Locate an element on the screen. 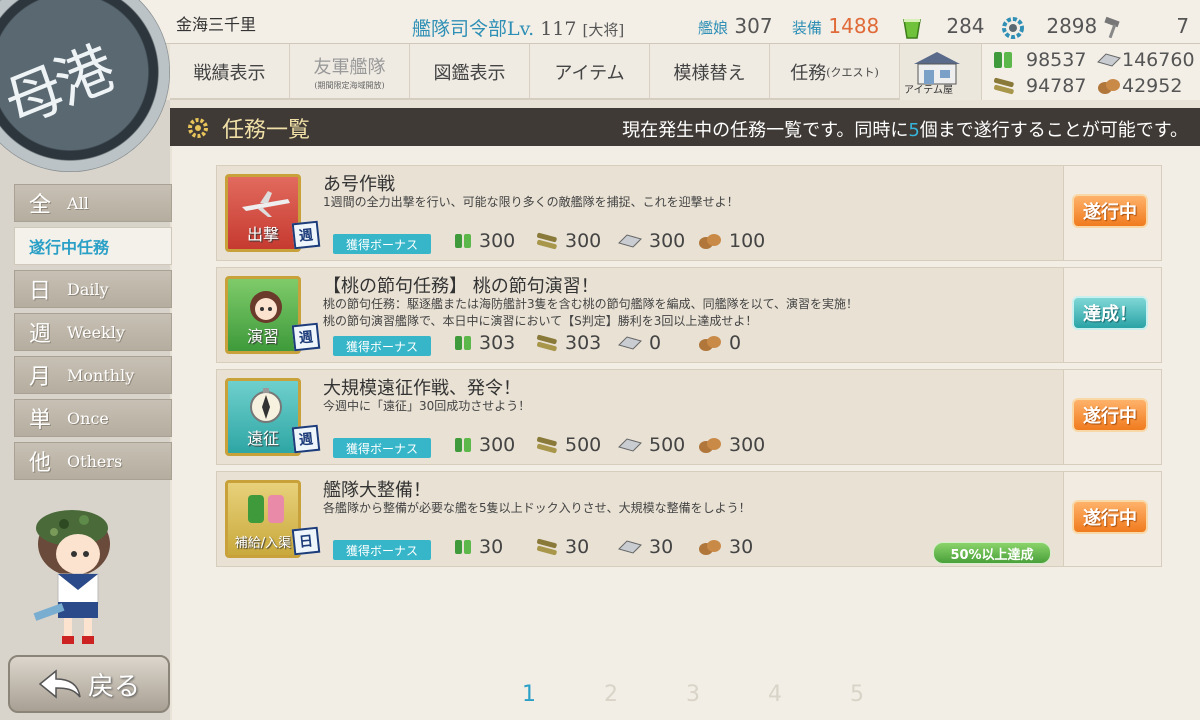 The image size is (1200, 720). bucket-count: 284 is located at coordinates (943, 26).